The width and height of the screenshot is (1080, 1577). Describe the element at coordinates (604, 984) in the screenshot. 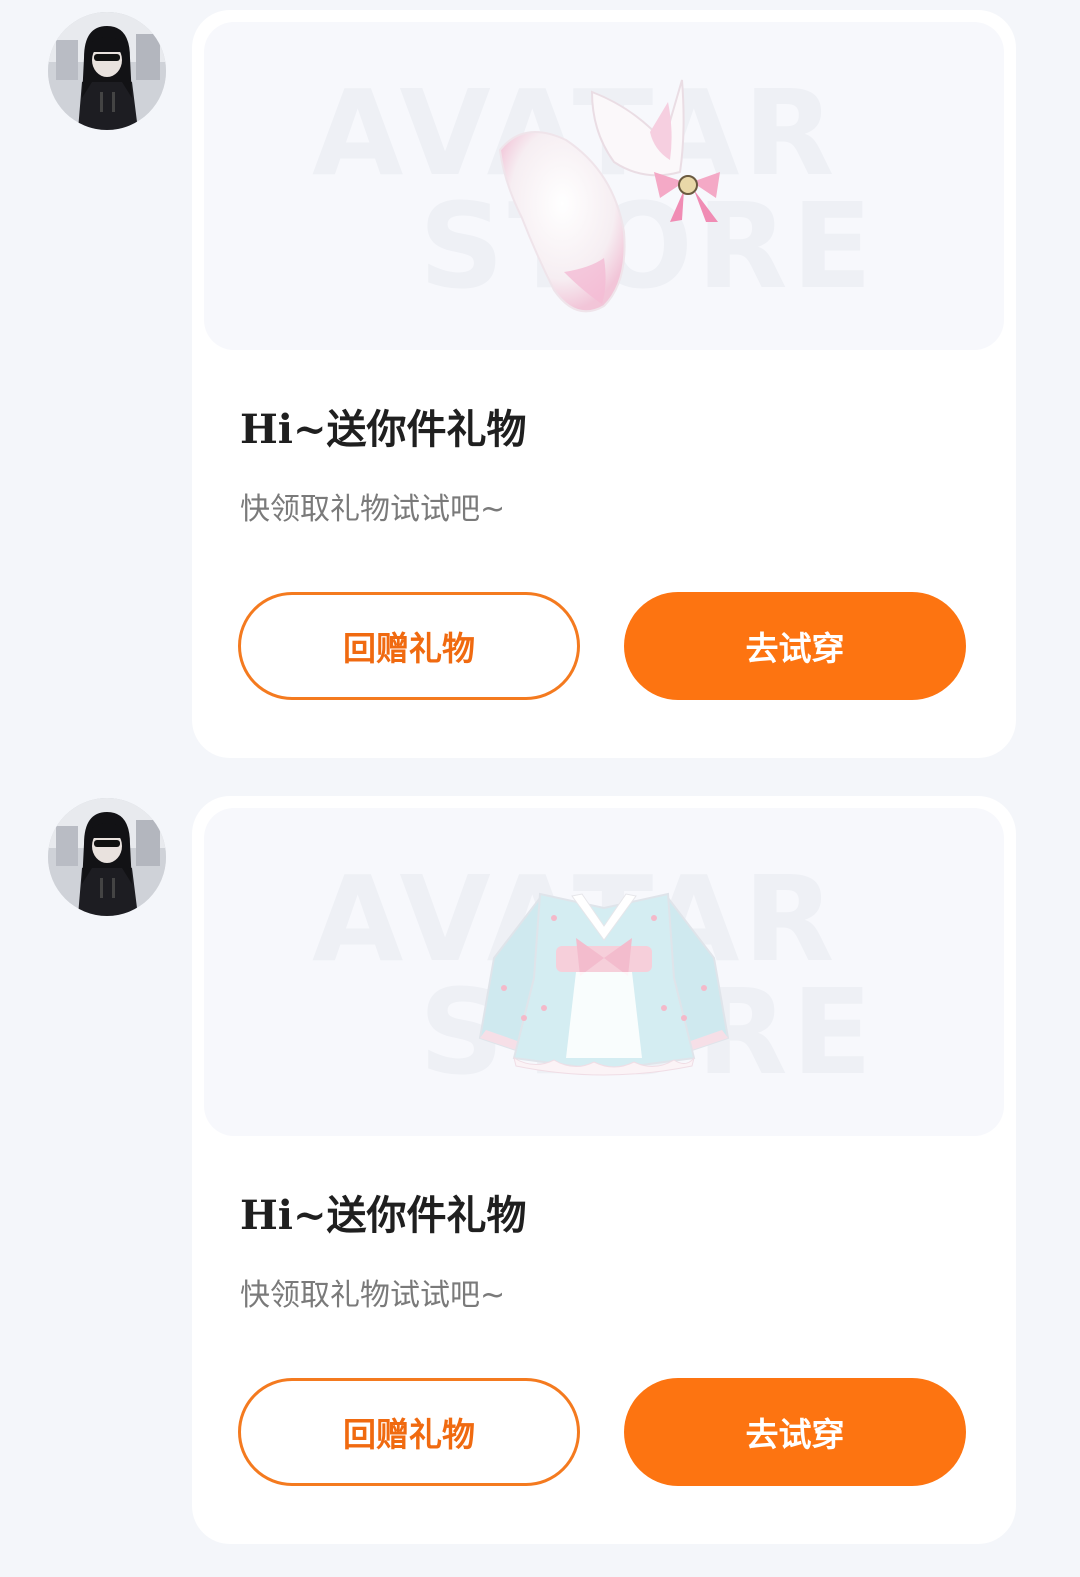

I see `blue-kimono-dress-icon` at that location.